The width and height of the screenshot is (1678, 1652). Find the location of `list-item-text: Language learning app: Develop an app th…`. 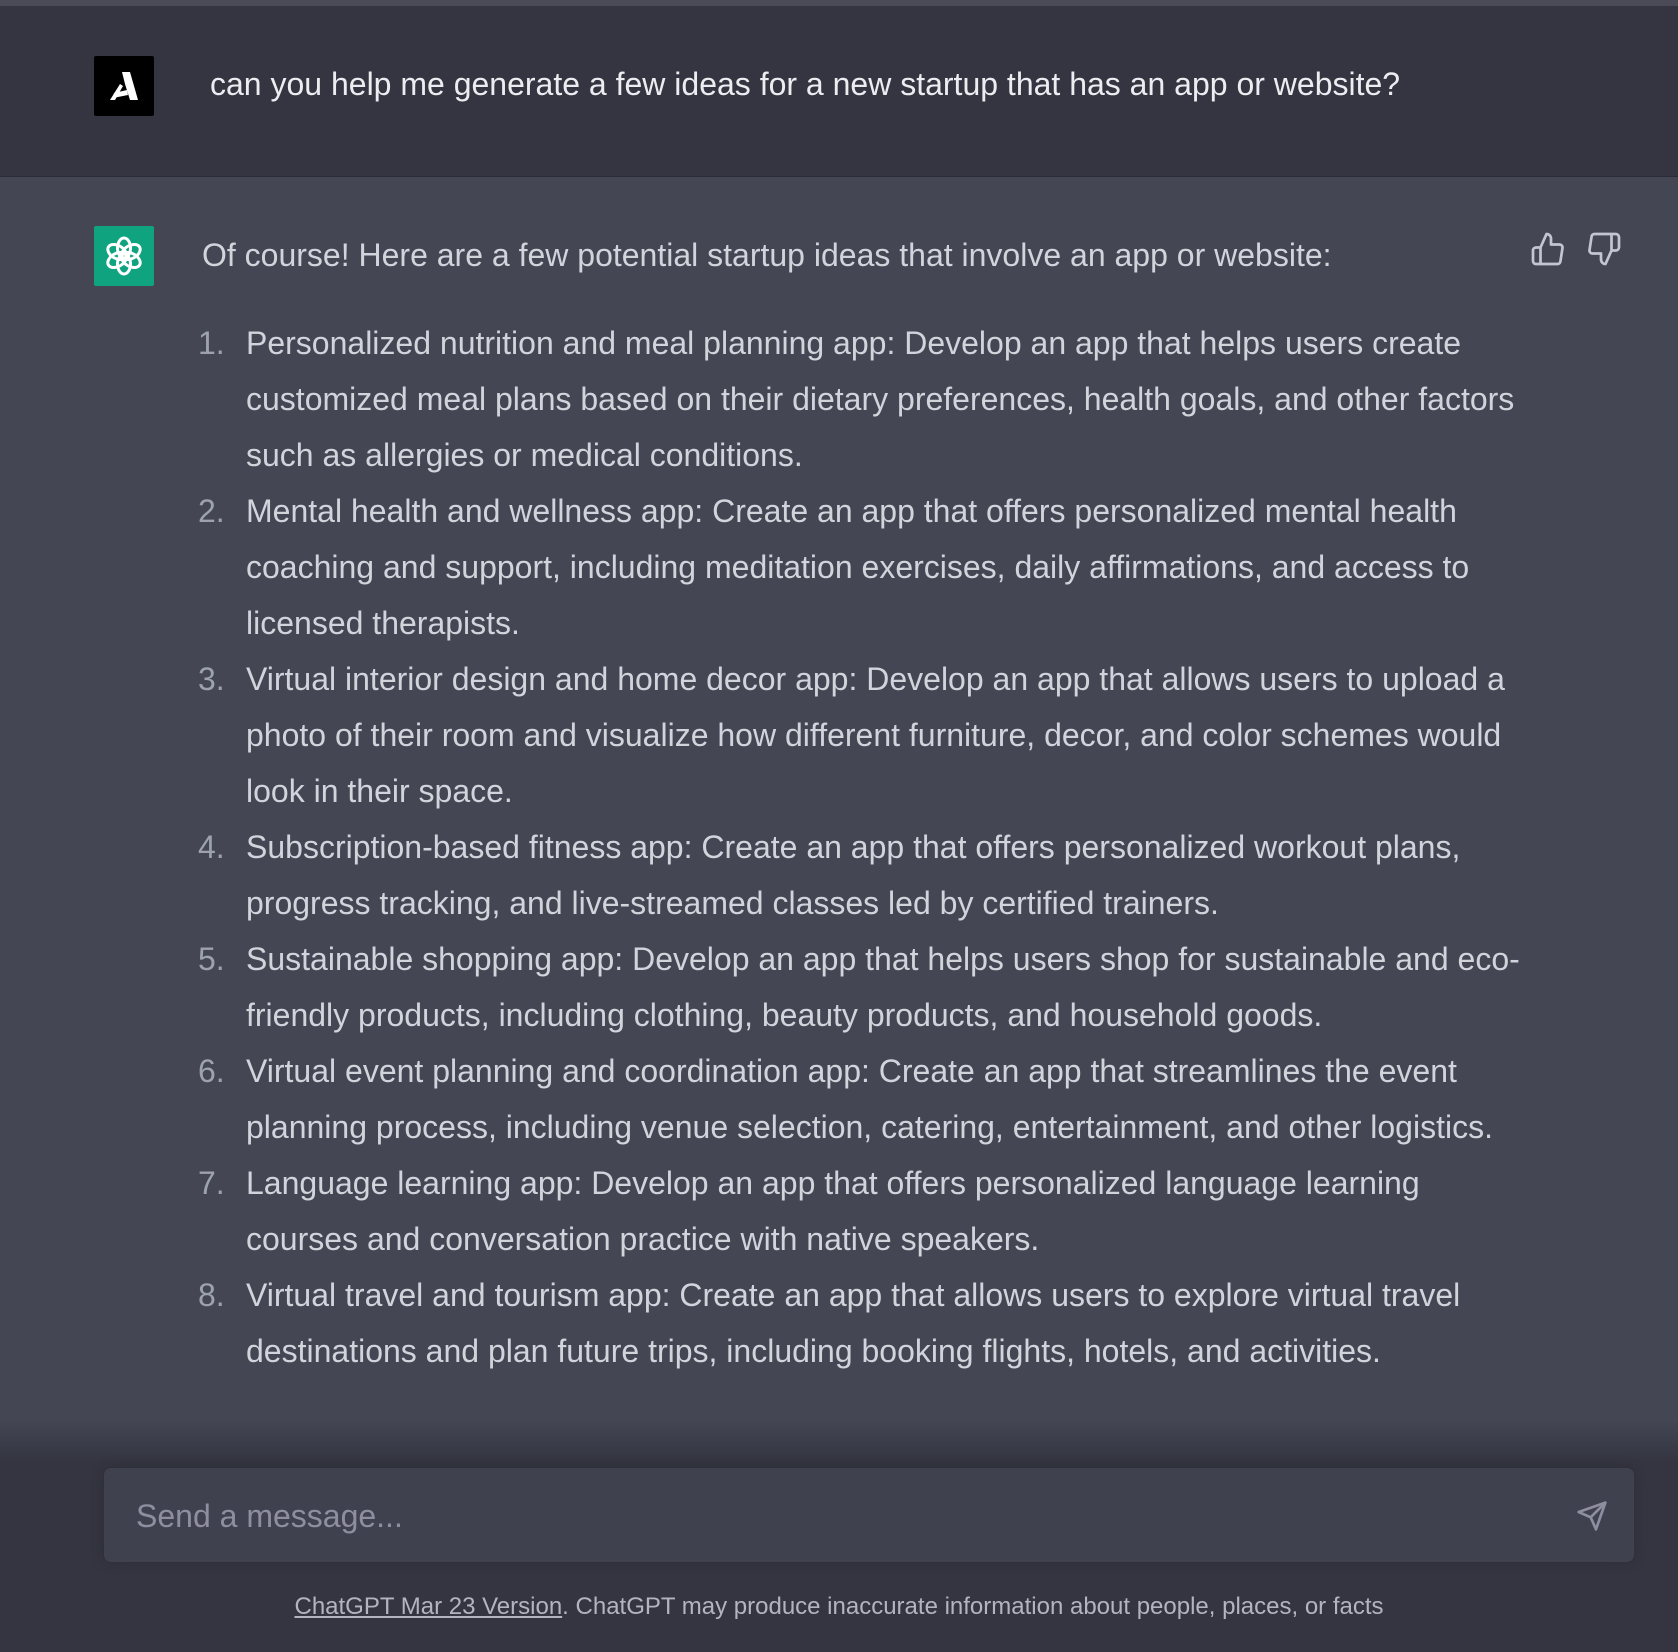

list-item-text: Language learning app: Develop an app th… is located at coordinates (833, 1211).